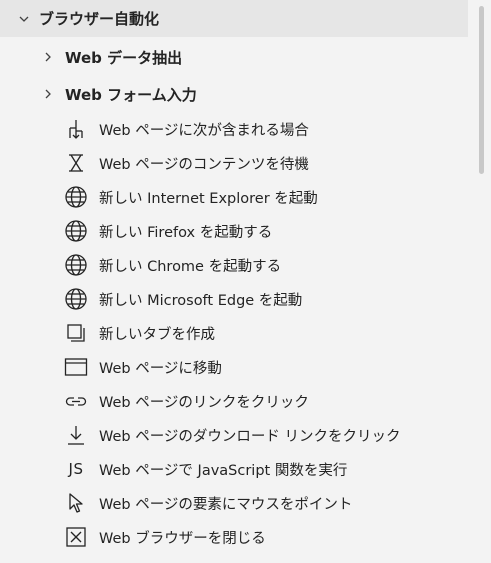 The image size is (491, 563). I want to click on group-browser-automation: ブラウザー自動化, so click(234, 18).